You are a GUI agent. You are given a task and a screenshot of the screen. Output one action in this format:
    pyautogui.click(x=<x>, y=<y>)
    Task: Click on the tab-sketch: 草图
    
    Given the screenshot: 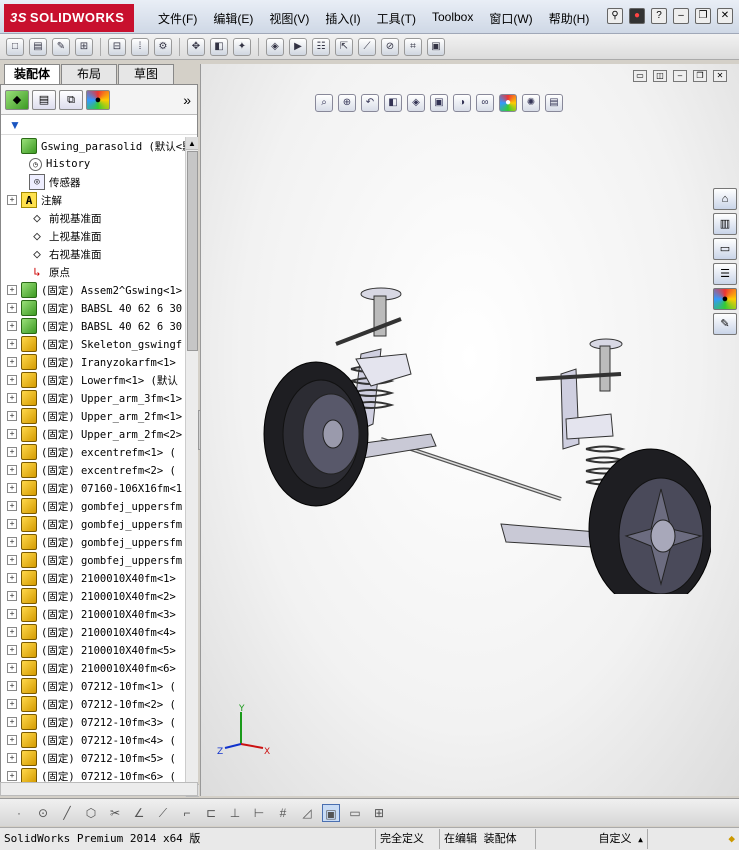 What is the action you would take?
    pyautogui.click(x=146, y=74)
    